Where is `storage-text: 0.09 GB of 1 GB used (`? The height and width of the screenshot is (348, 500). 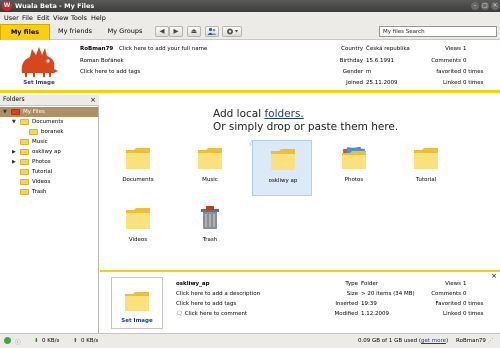
storage-text: 0.09 GB of 1 GB used ( is located at coordinates (389, 341).